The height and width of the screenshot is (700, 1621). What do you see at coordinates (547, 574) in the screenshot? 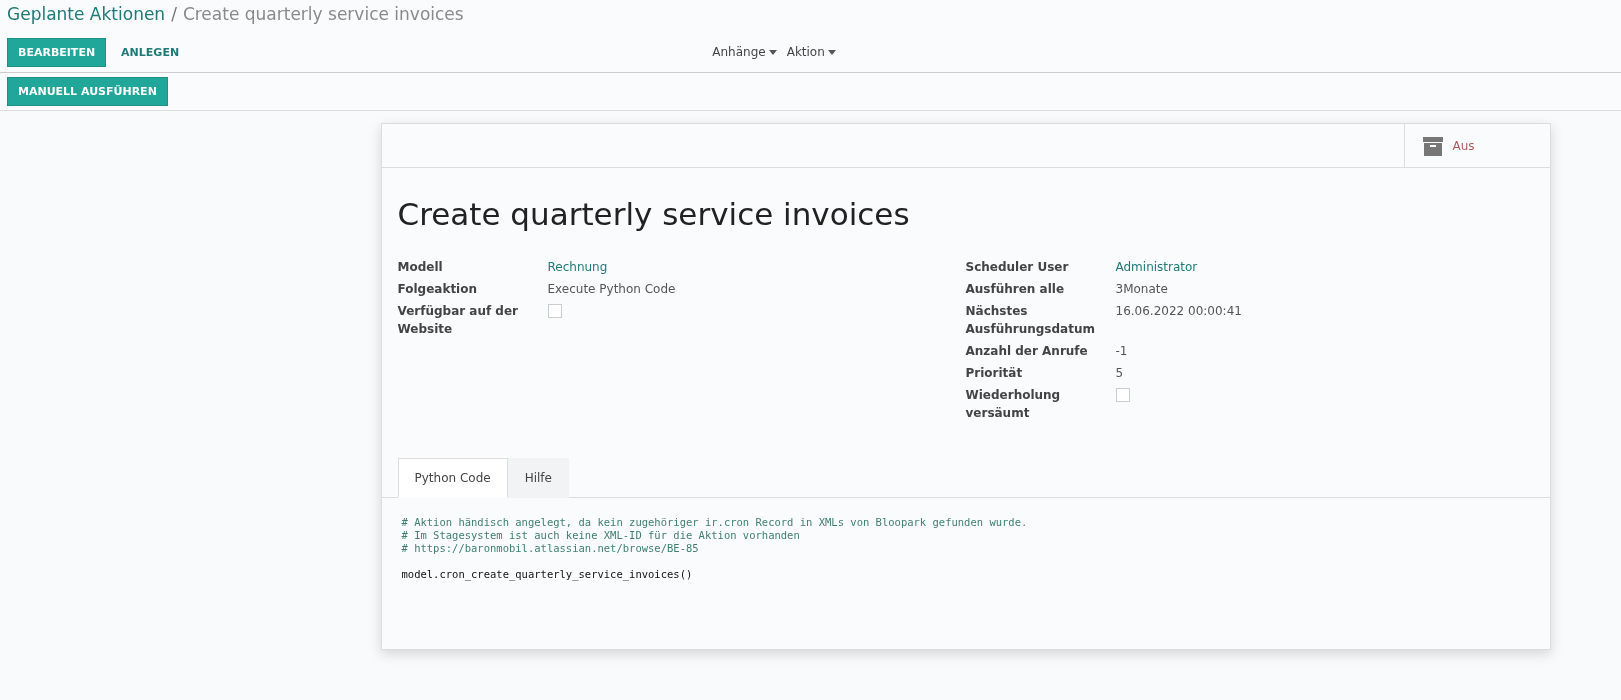
I see `code-line: model.cron_create_quarterly_service_invoices()` at bounding box center [547, 574].